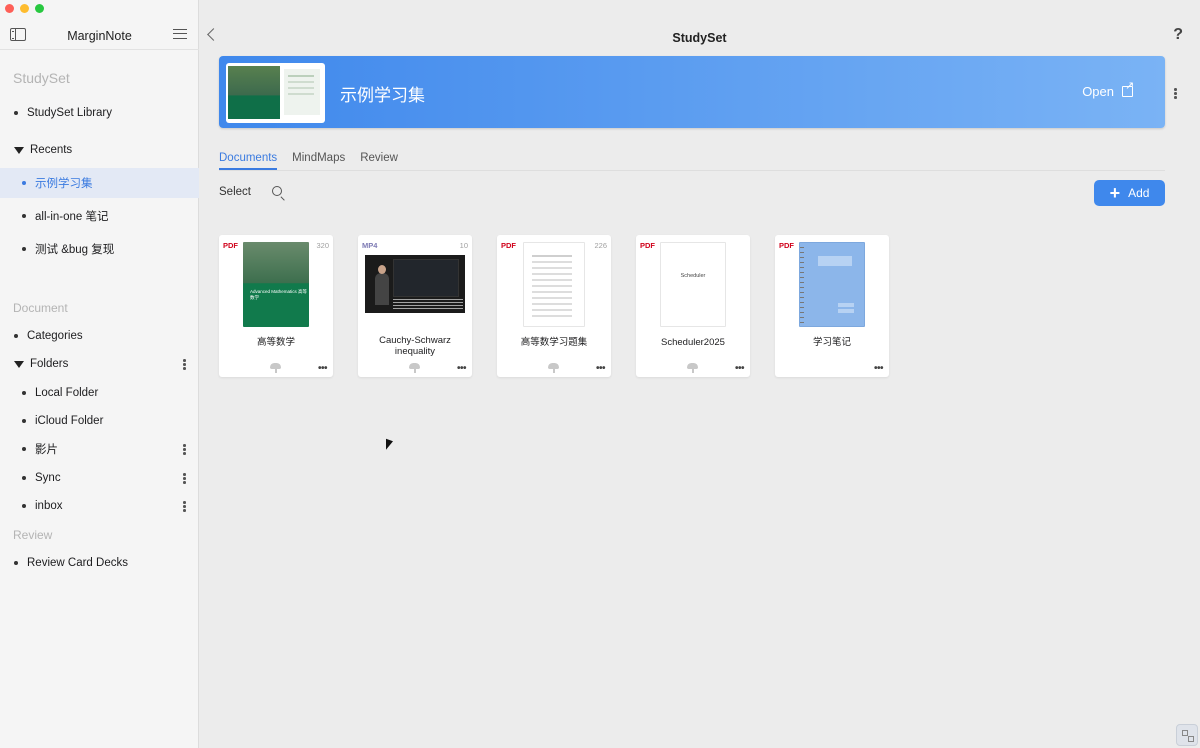 The height and width of the screenshot is (748, 1200). What do you see at coordinates (99, 449) in the screenshot?
I see `sidebar-item-folder-2: 影片` at bounding box center [99, 449].